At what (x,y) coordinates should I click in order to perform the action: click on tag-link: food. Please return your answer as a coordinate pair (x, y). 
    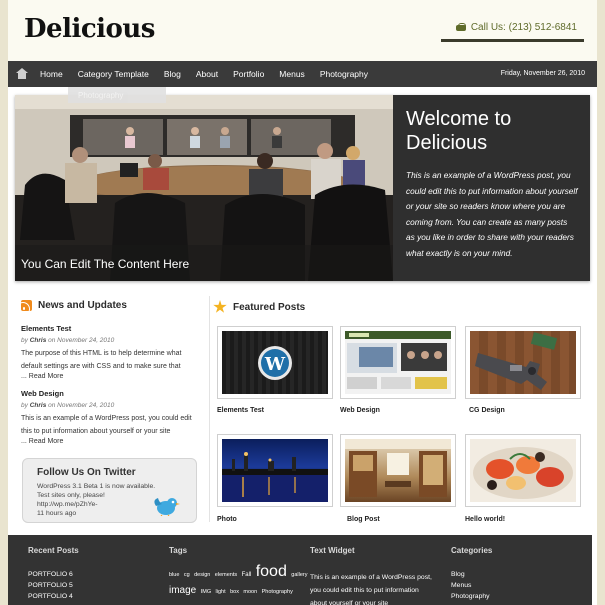
    Looking at the image, I should click on (271, 571).